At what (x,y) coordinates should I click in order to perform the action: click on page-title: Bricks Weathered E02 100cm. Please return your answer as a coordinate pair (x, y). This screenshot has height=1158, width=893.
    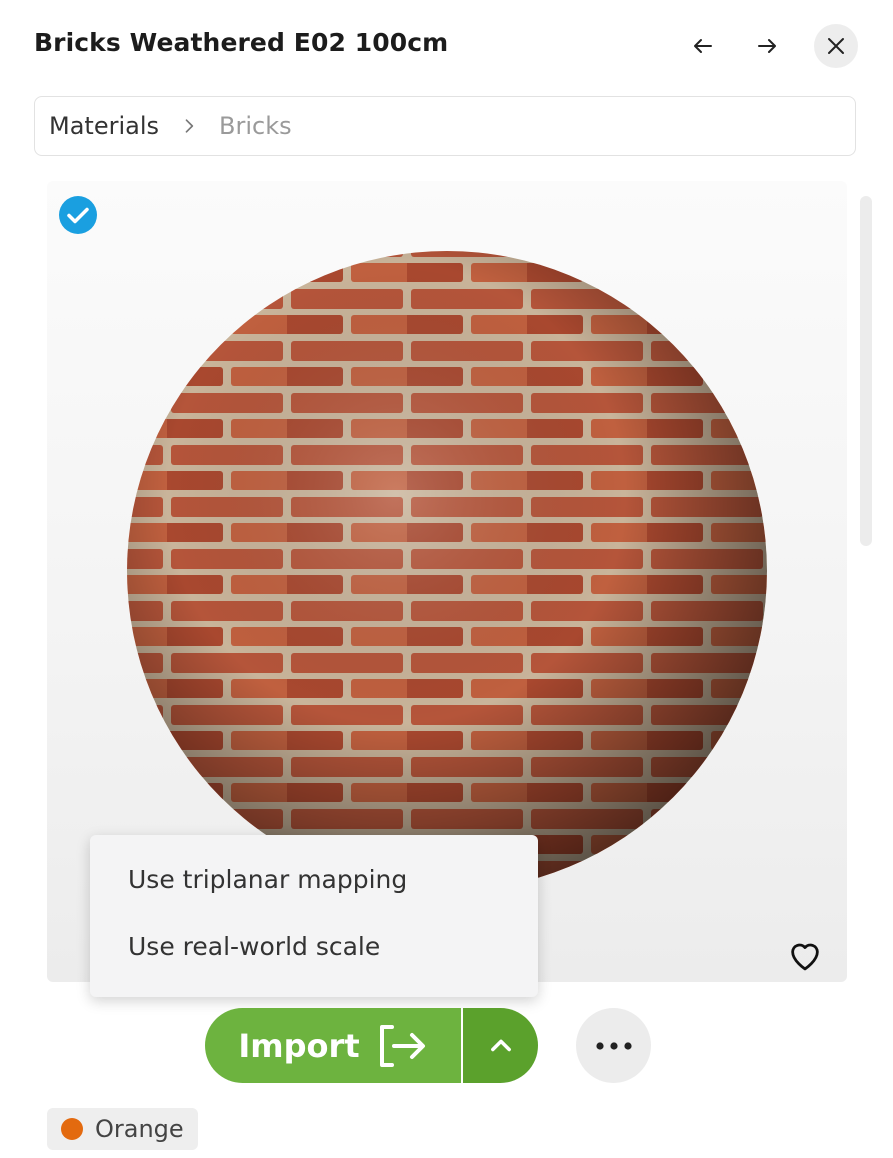
    Looking at the image, I should click on (241, 42).